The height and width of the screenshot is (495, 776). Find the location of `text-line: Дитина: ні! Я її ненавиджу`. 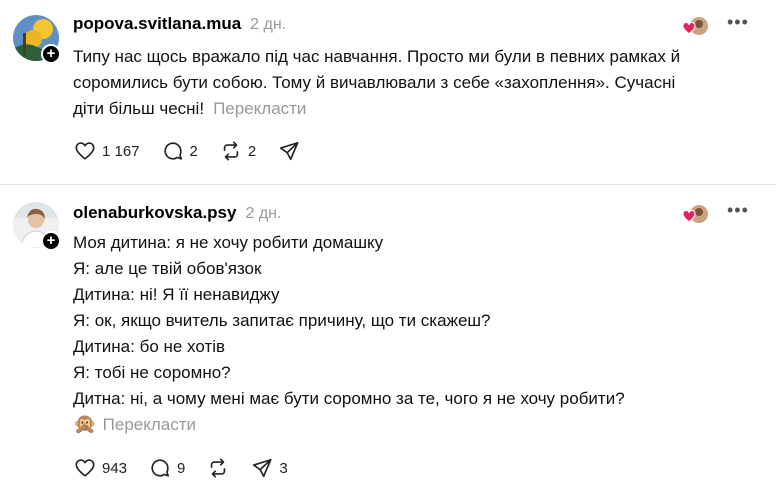

text-line: Дитина: ні! Я її ненавиджу is located at coordinates (176, 294).